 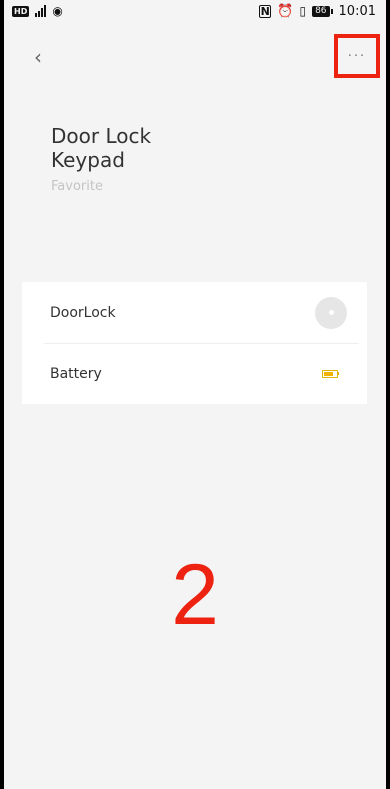 I want to click on doorlock-row: DoorLock, so click(x=194, y=312).